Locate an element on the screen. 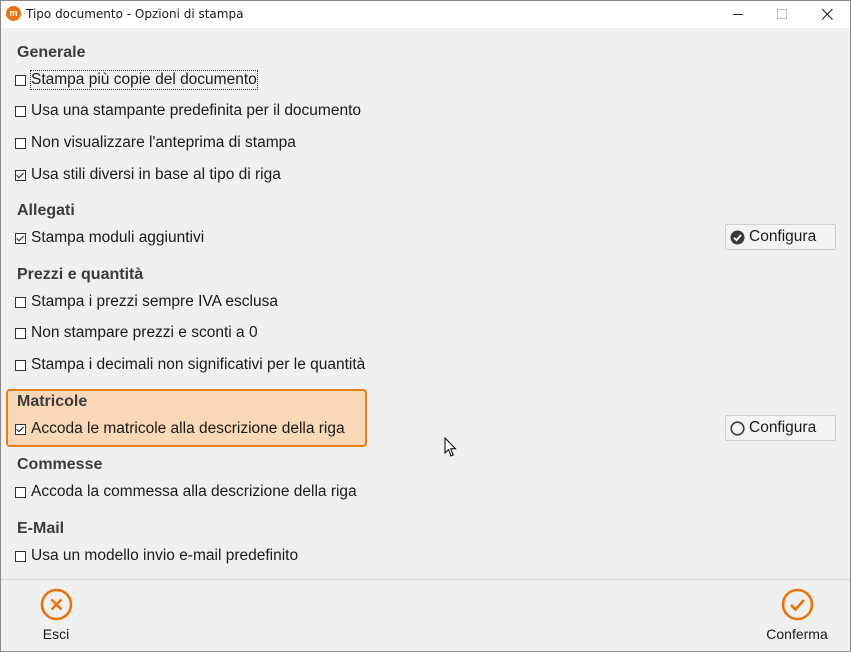 The image size is (851, 652). maximize-icon is located at coordinates (781, 14).